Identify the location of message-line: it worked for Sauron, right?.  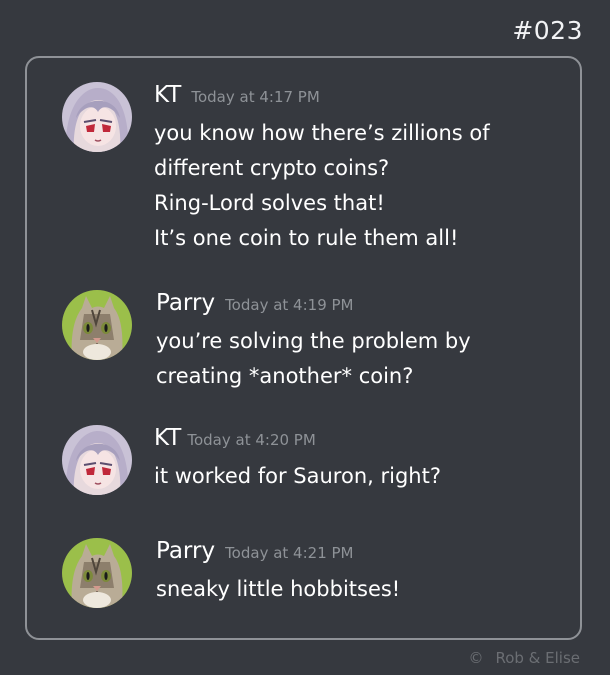
(297, 476).